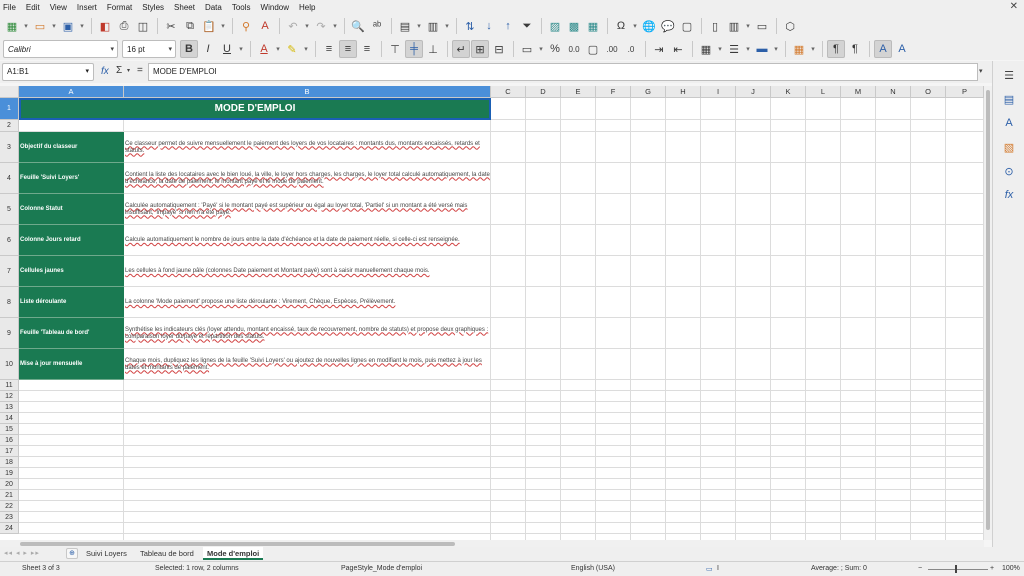 This screenshot has width=1024, height=576. Describe the element at coordinates (105, 71) in the screenshot. I see `function-wizard-icon: fx` at that location.